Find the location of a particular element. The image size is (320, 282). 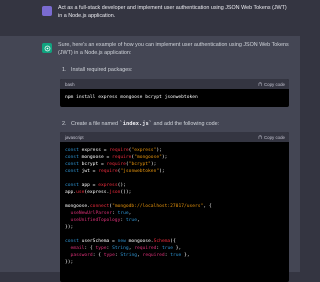

step-2-text-before: Create a file named is located at coordinates (95, 124).